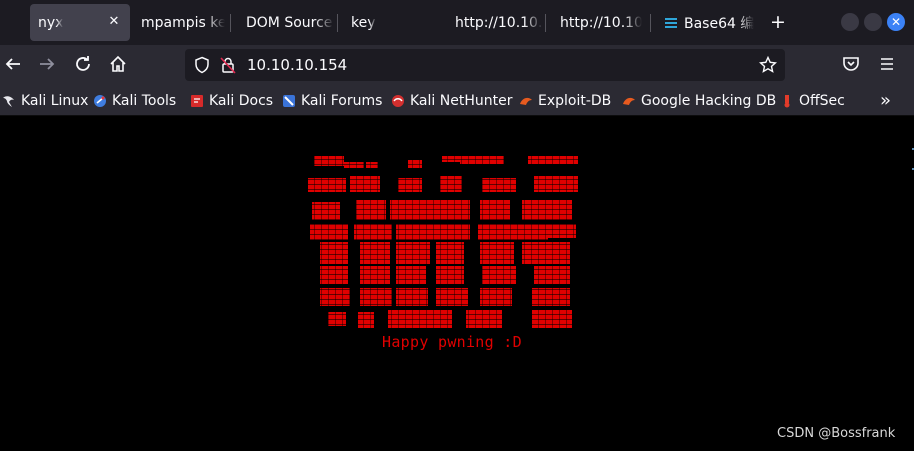 The width and height of the screenshot is (914, 451). I want to click on kali-forums-icon, so click(289, 101).